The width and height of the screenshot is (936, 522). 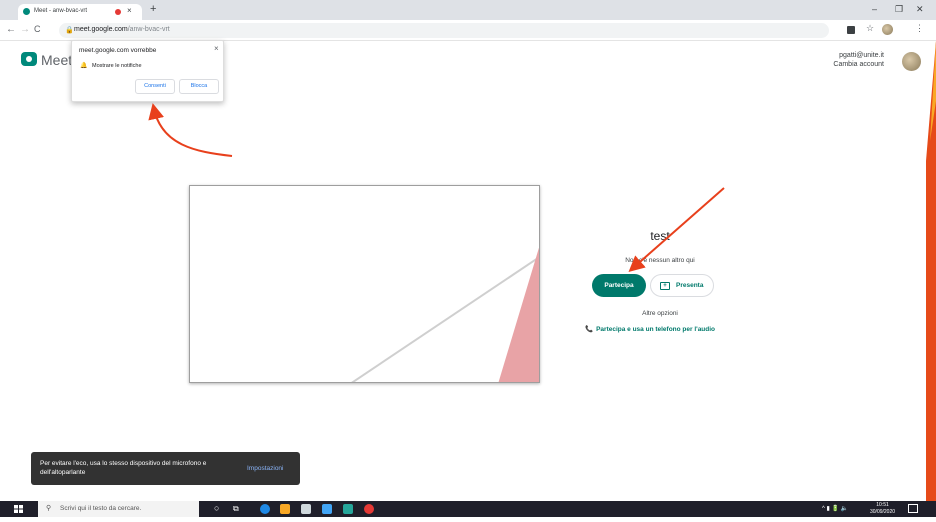 I want to click on lock-icon: 🔒, so click(x=69, y=30).